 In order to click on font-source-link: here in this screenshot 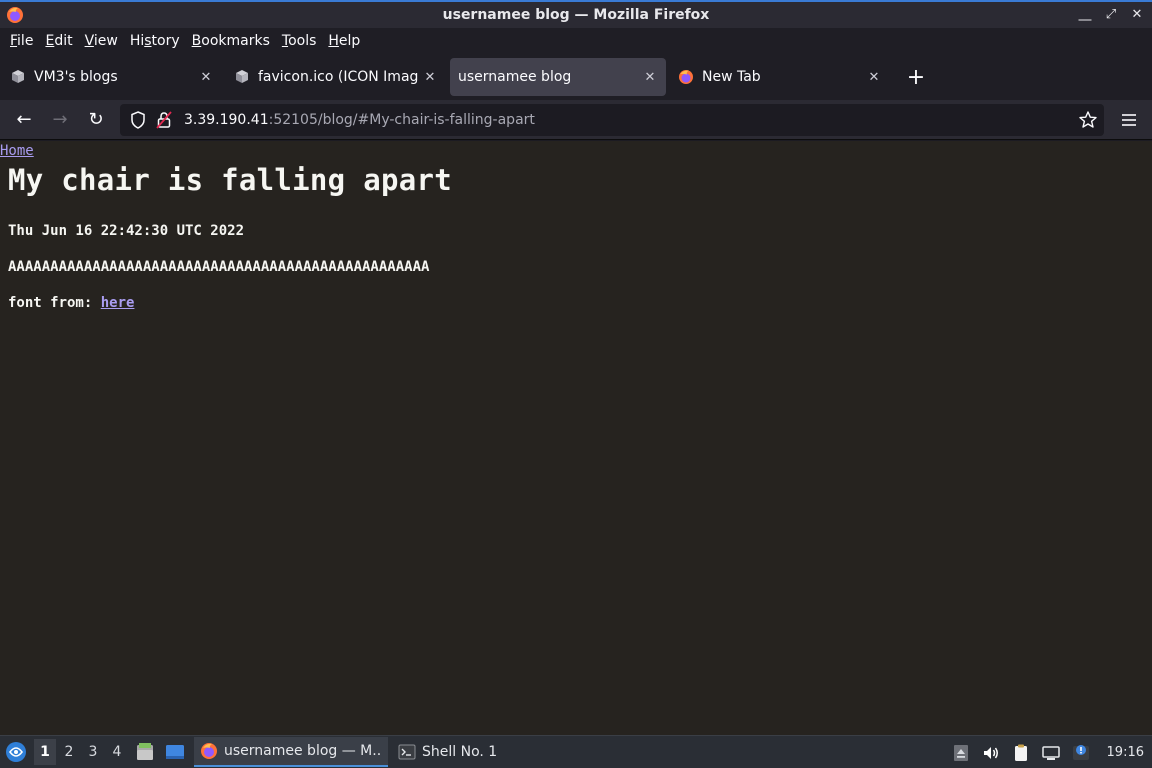, I will do `click(118, 303)`.